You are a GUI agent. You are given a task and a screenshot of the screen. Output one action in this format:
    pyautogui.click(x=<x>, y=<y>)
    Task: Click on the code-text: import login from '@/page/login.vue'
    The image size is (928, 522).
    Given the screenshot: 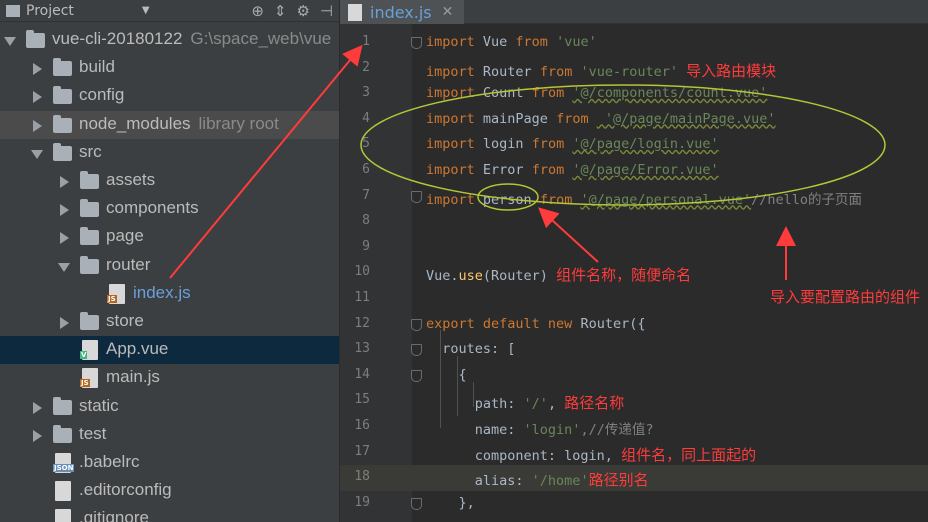 What is the action you would take?
    pyautogui.click(x=572, y=144)
    